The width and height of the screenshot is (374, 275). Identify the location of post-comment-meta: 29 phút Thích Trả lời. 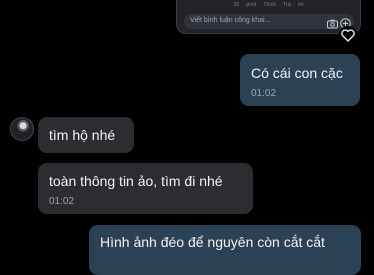
(268, 5).